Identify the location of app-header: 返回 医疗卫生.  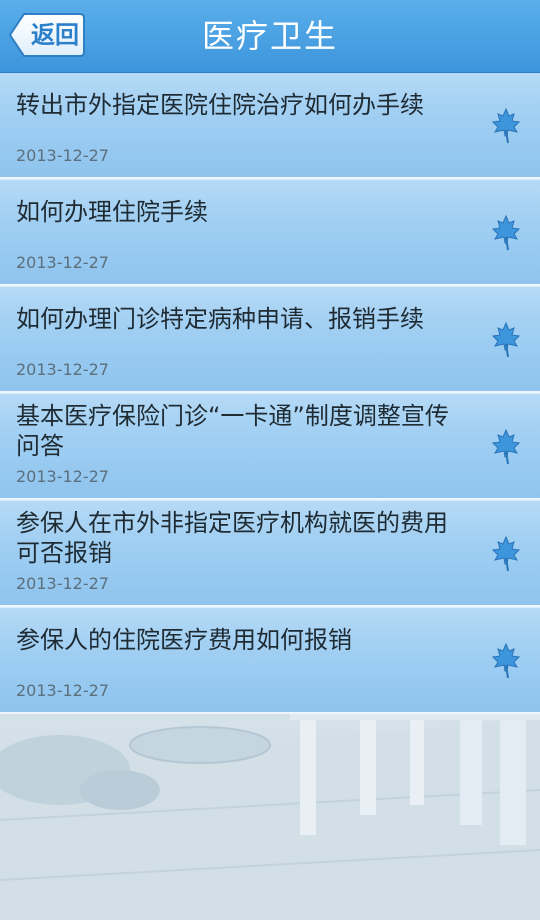
(270, 36).